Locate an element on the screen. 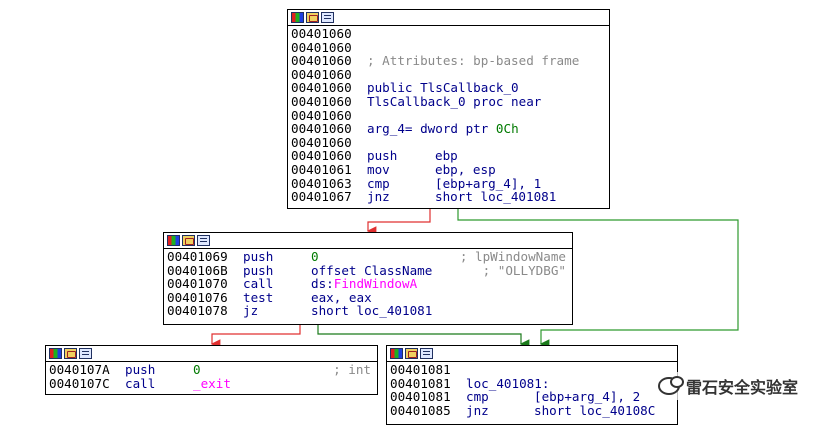 The width and height of the screenshot is (830, 425). operand: eax, eax is located at coordinates (341, 297).